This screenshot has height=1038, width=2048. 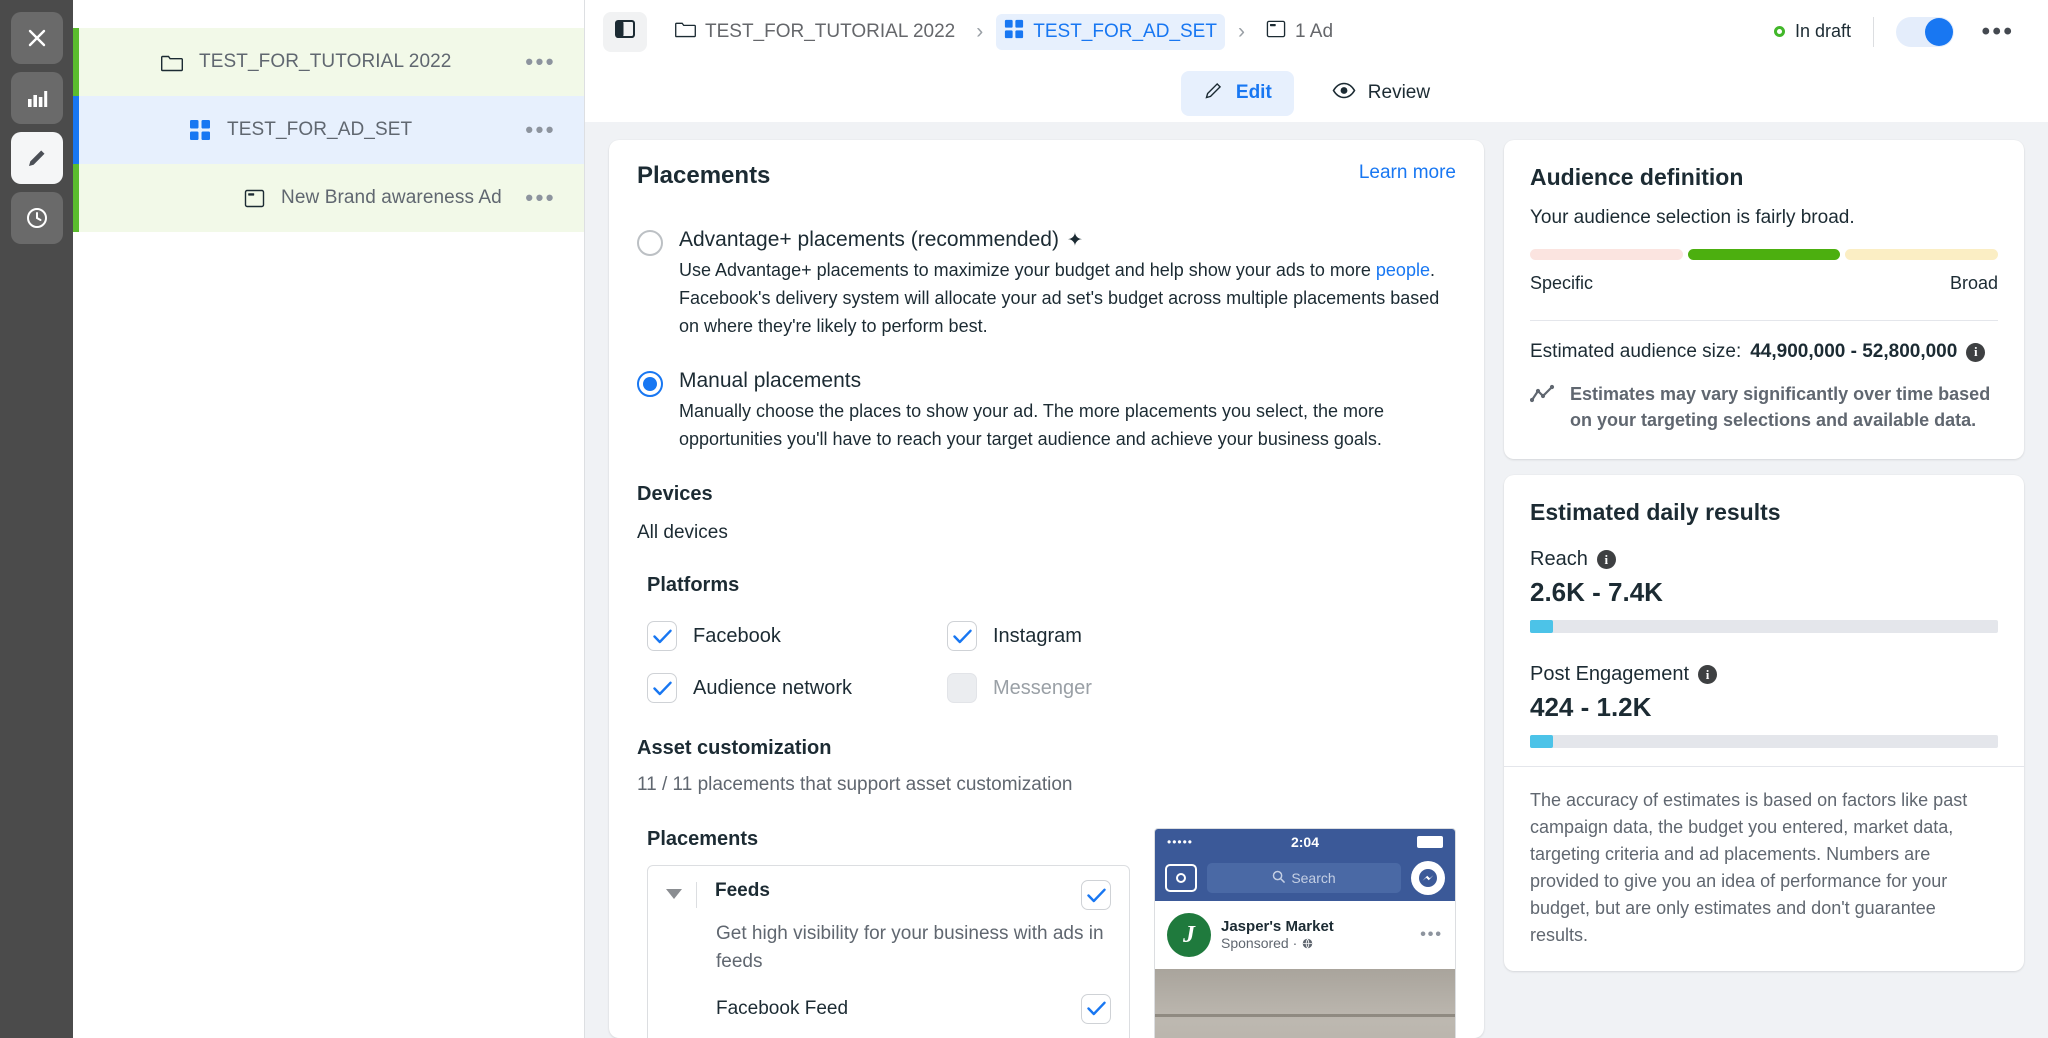 I want to click on people-link: people, so click(x=1403, y=270).